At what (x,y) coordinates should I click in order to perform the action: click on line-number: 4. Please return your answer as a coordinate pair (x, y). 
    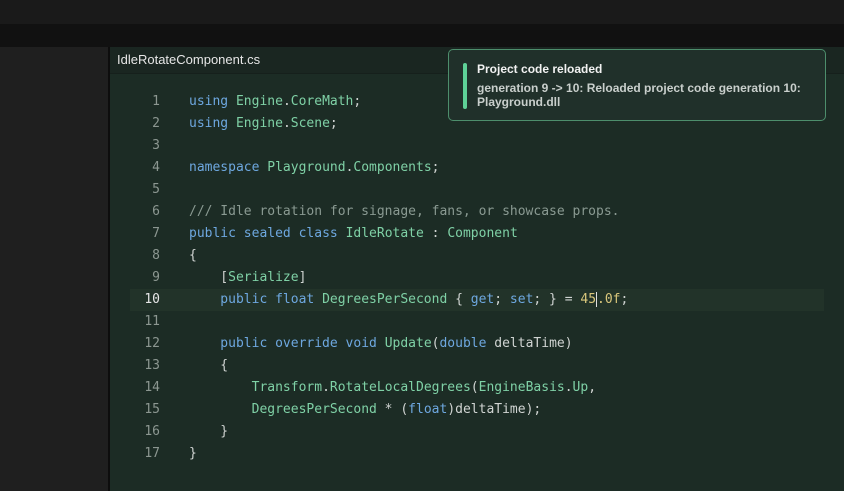
    Looking at the image, I should click on (156, 167).